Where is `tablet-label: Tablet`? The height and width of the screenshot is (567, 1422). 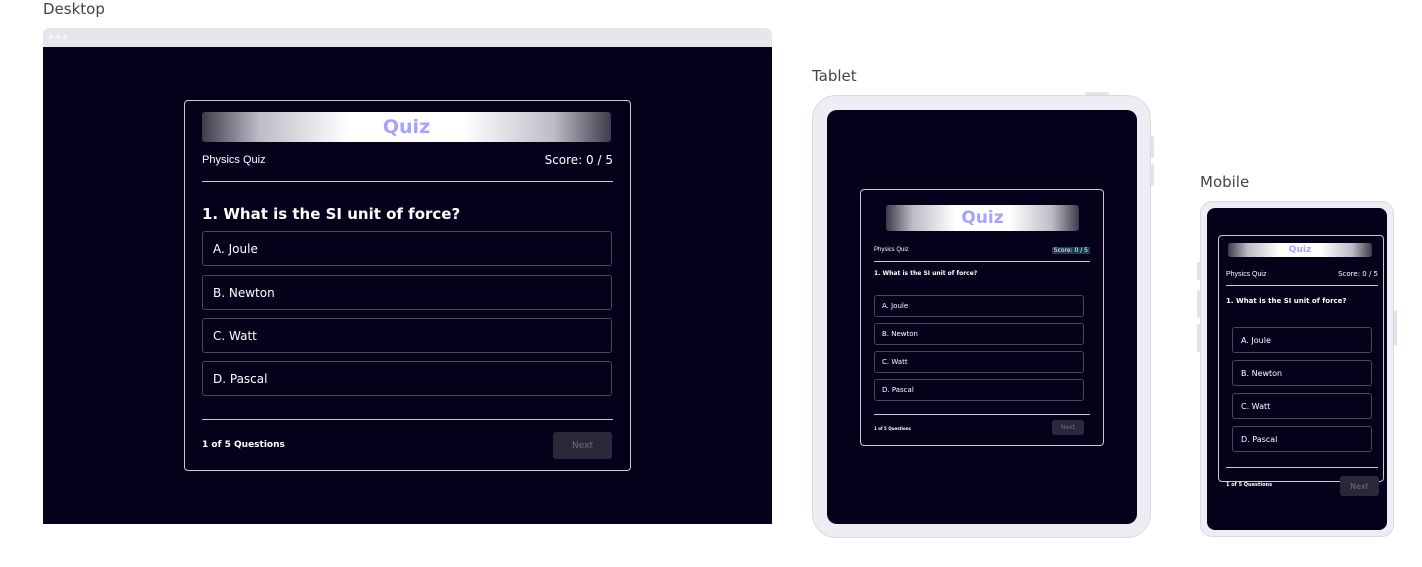
tablet-label: Tablet is located at coordinates (834, 76).